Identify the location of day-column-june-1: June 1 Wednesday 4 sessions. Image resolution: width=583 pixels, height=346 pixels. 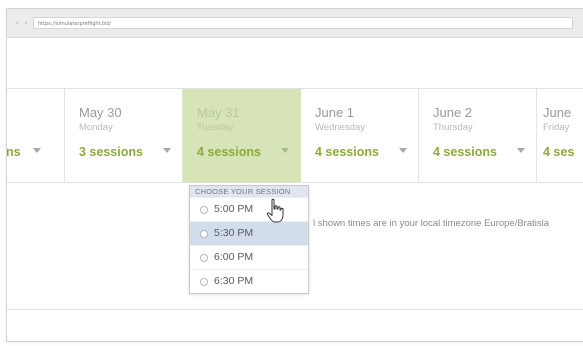
(360, 135).